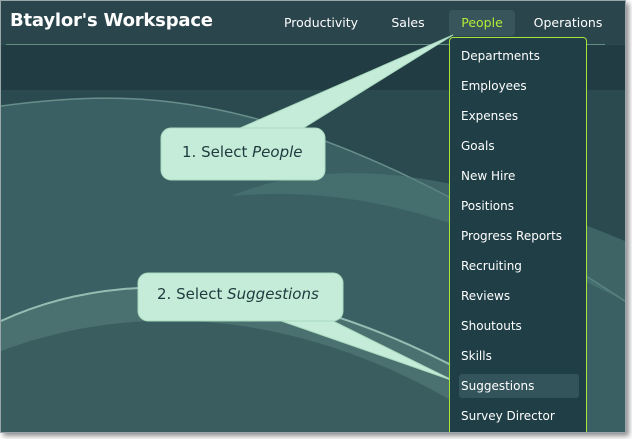  Describe the element at coordinates (519, 176) in the screenshot. I see `menu-item-new-hire: New Hire` at that location.